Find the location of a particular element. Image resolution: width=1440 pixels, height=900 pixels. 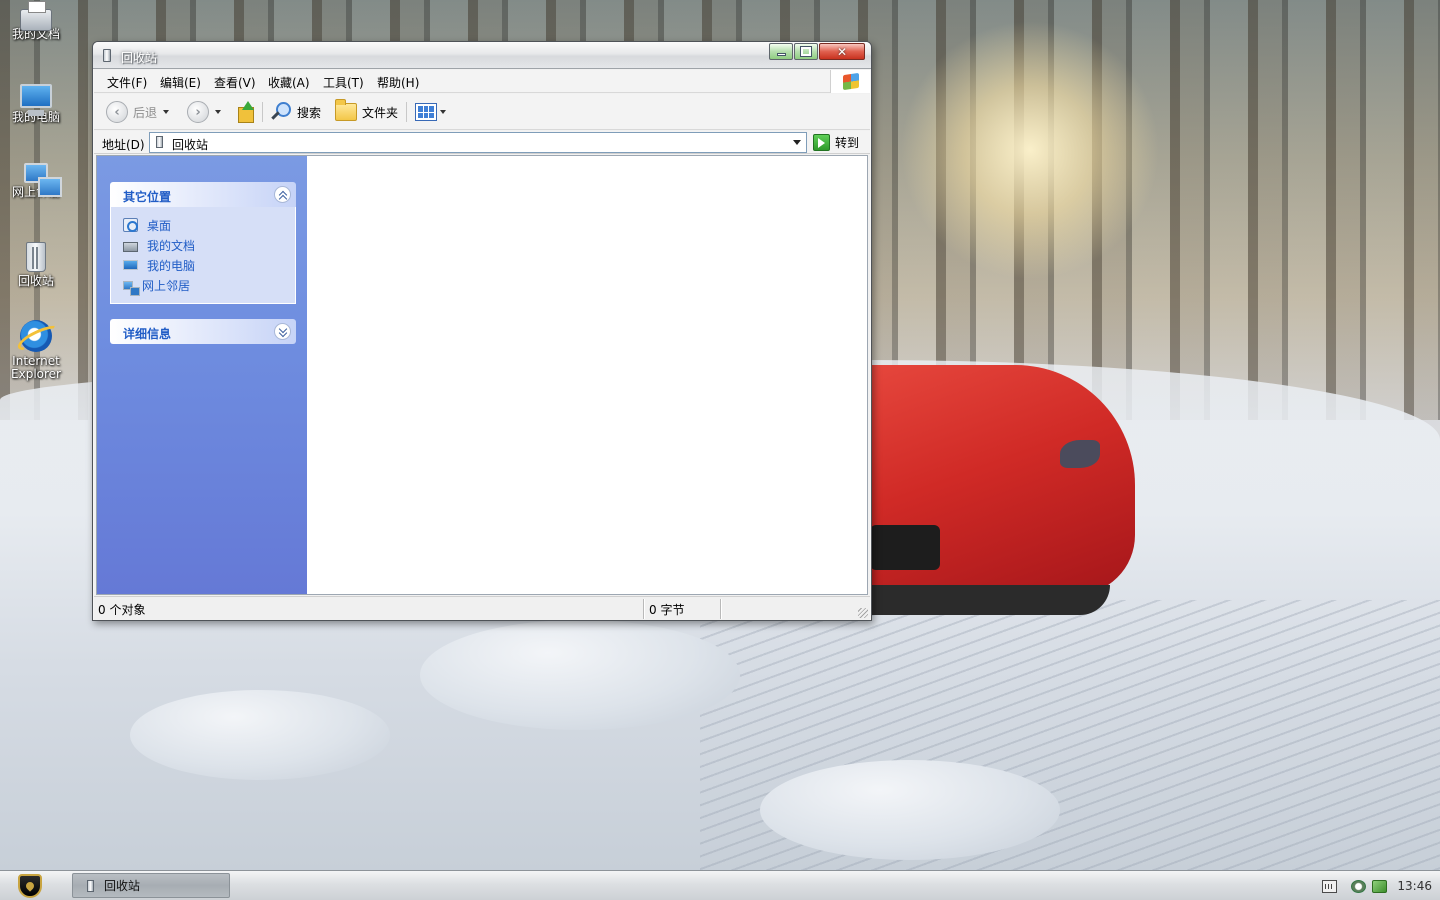

back-dropdown-icon is located at coordinates (166, 112).